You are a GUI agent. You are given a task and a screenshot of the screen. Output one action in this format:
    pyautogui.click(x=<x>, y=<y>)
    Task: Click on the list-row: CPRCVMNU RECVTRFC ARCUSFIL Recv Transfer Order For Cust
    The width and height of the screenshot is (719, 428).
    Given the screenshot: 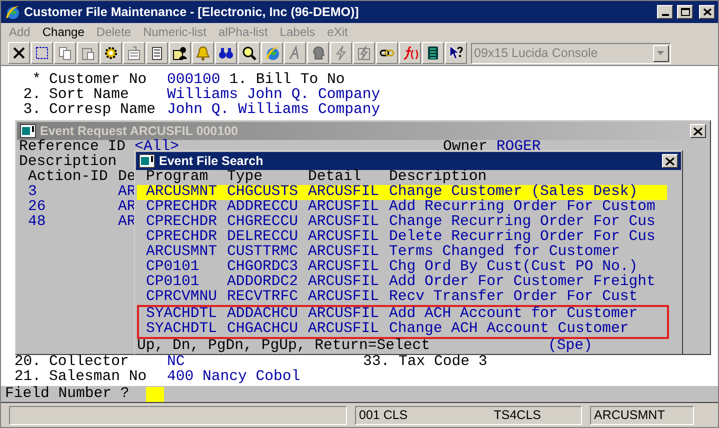 What is the action you would take?
    pyautogui.click(x=402, y=297)
    